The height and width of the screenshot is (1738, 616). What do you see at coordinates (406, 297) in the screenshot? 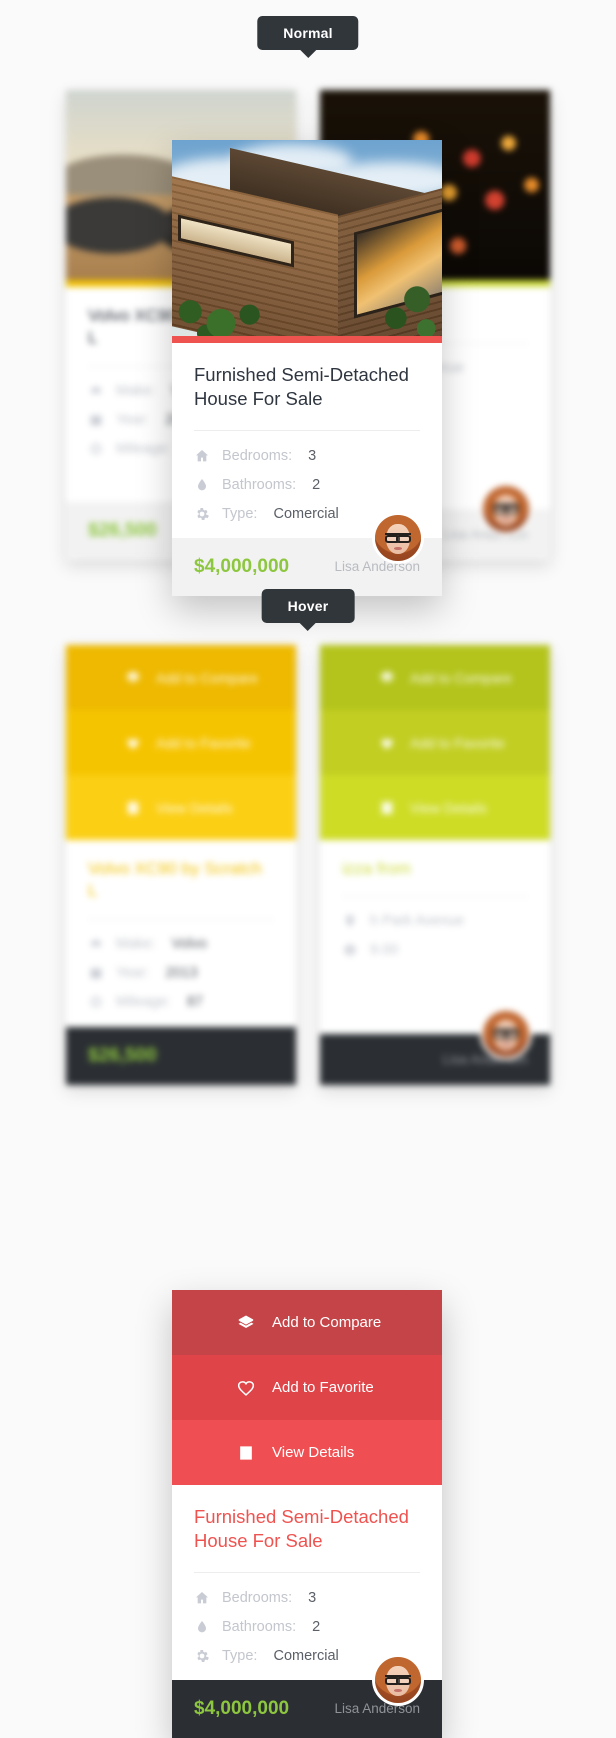
I see `photo-tree-right` at bounding box center [406, 297].